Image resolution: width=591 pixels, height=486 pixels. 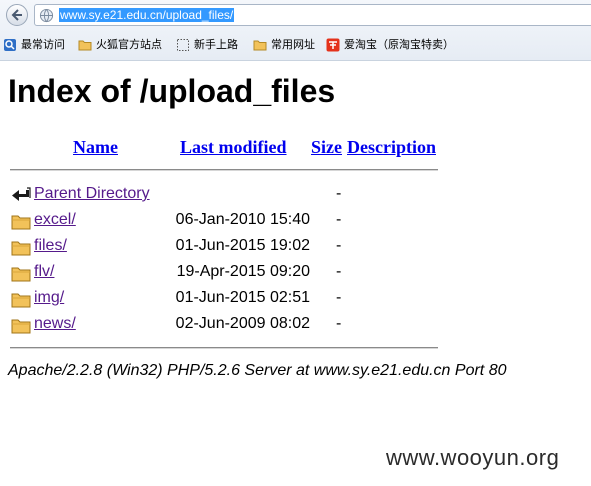 I want to click on bookmark-most-visited: 最常访问, so click(x=34, y=45).